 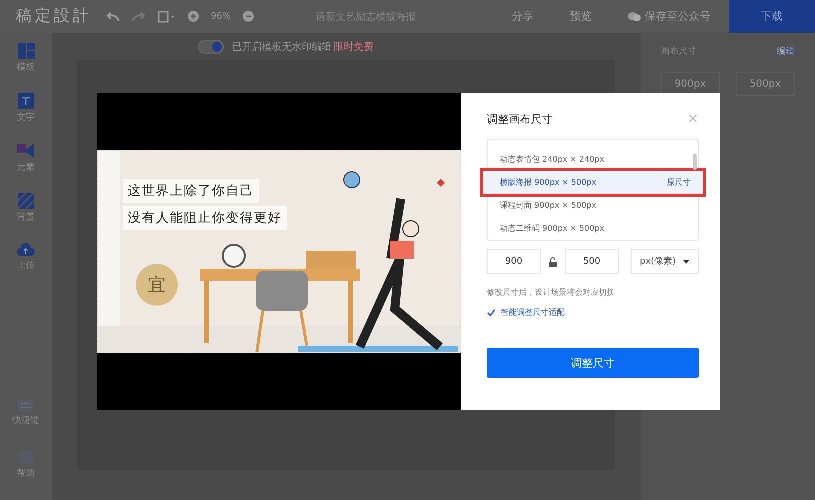 I want to click on element-icon, so click(x=26, y=151).